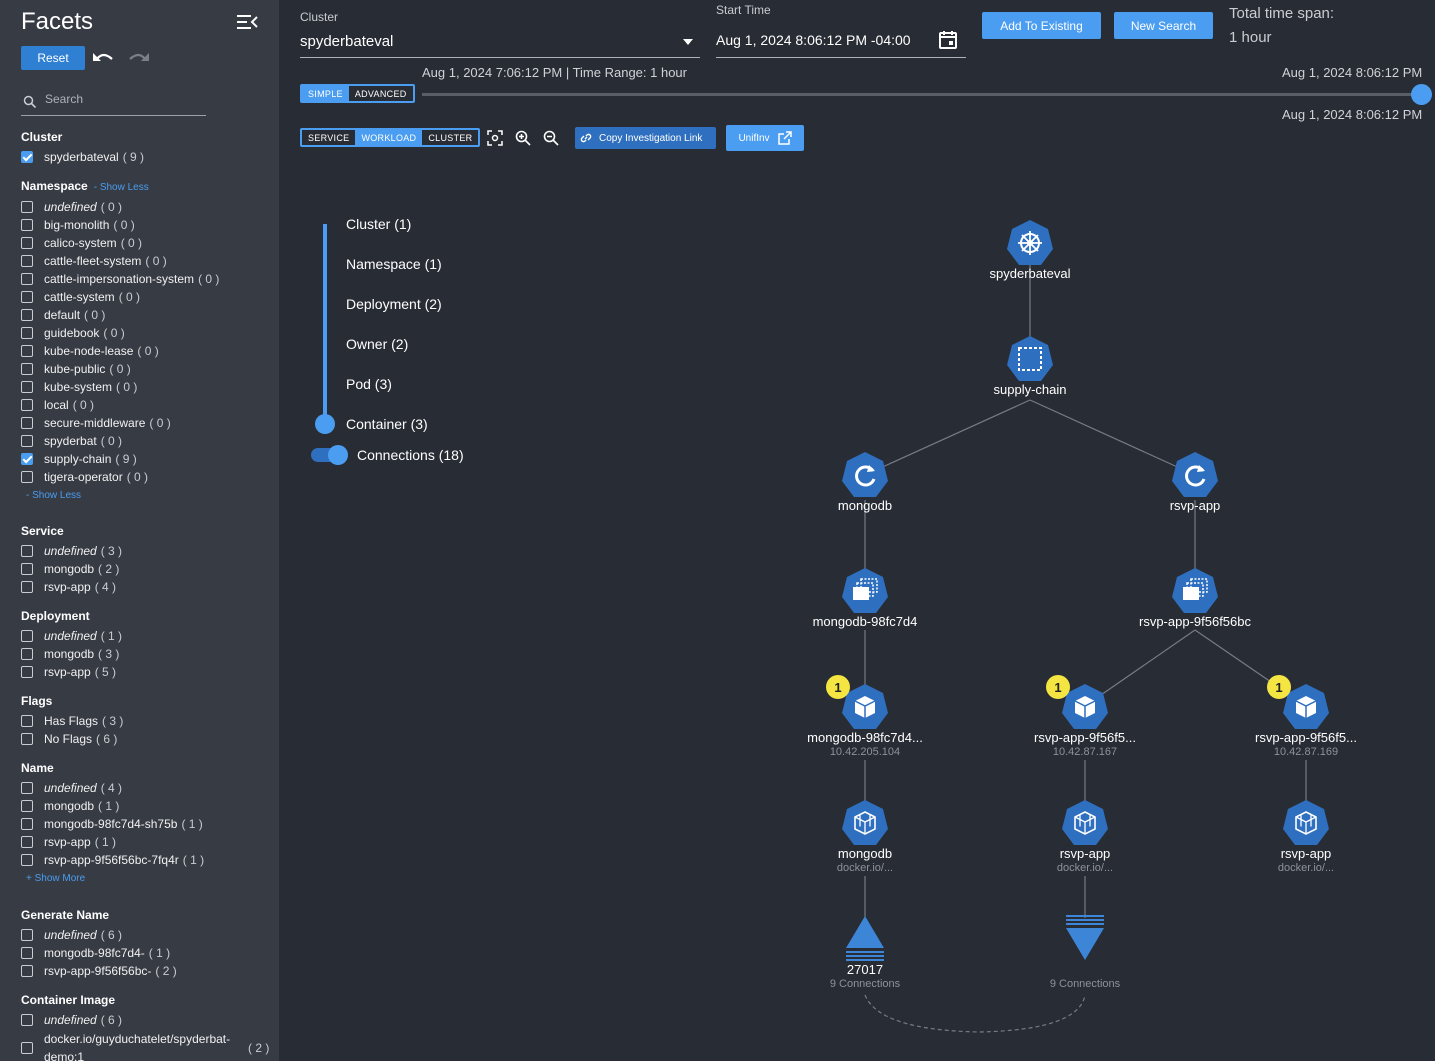  I want to click on facet-option-name: rsvp-app( 1 ), so click(68, 842).